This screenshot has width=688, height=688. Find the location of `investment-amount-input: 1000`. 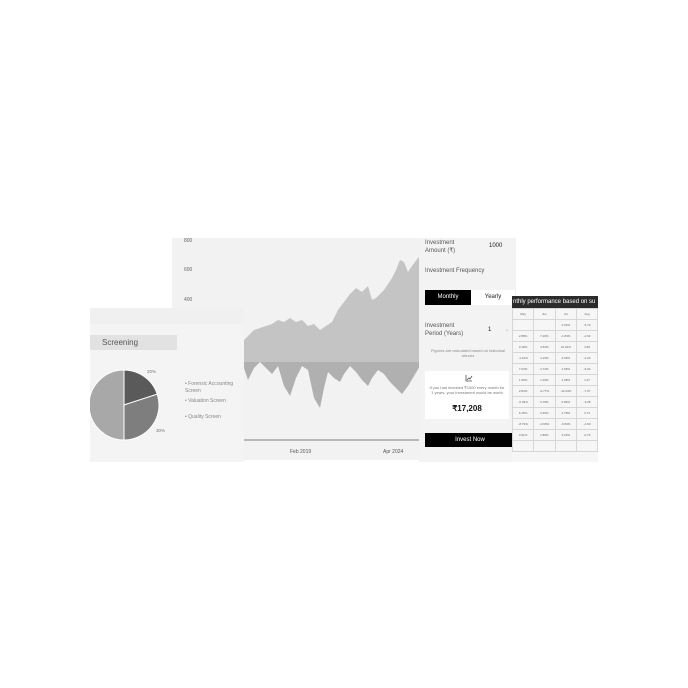

investment-amount-input: 1000 is located at coordinates (495, 246).